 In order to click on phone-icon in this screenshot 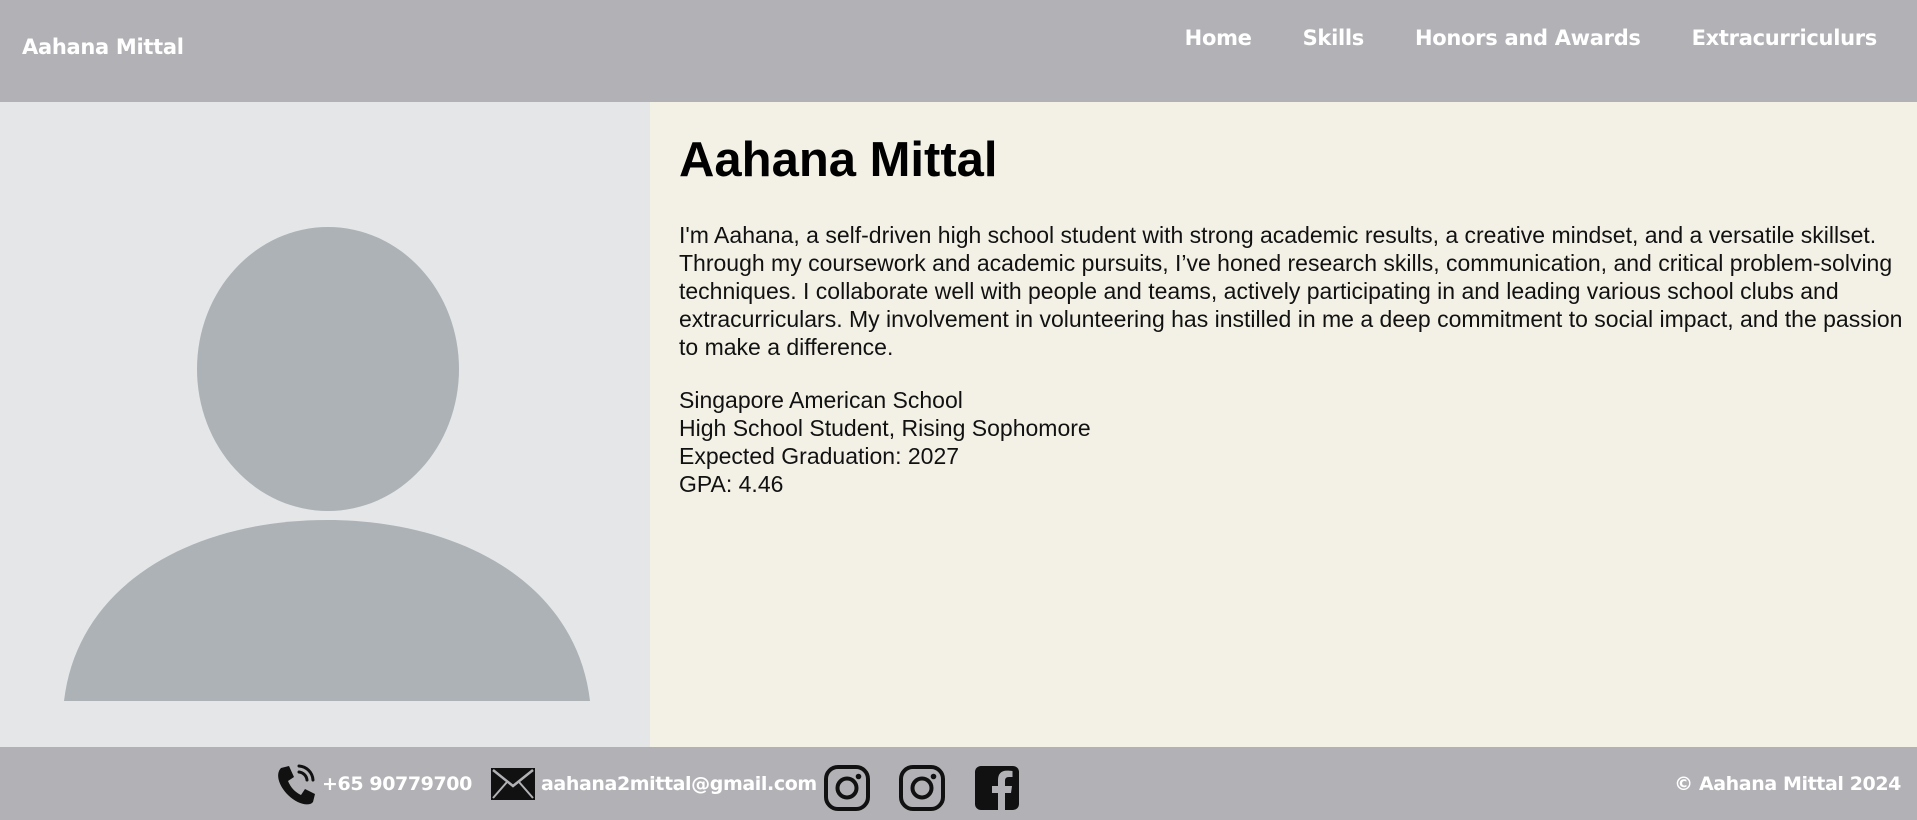, I will do `click(296, 784)`.